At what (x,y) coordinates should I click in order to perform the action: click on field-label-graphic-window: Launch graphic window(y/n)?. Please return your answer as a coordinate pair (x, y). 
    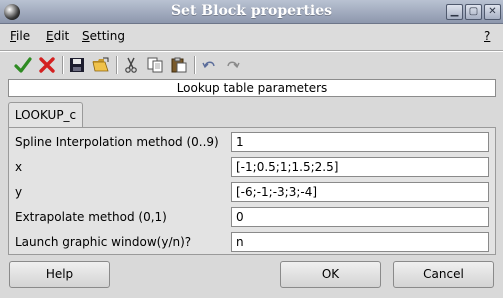
    Looking at the image, I should click on (103, 242).